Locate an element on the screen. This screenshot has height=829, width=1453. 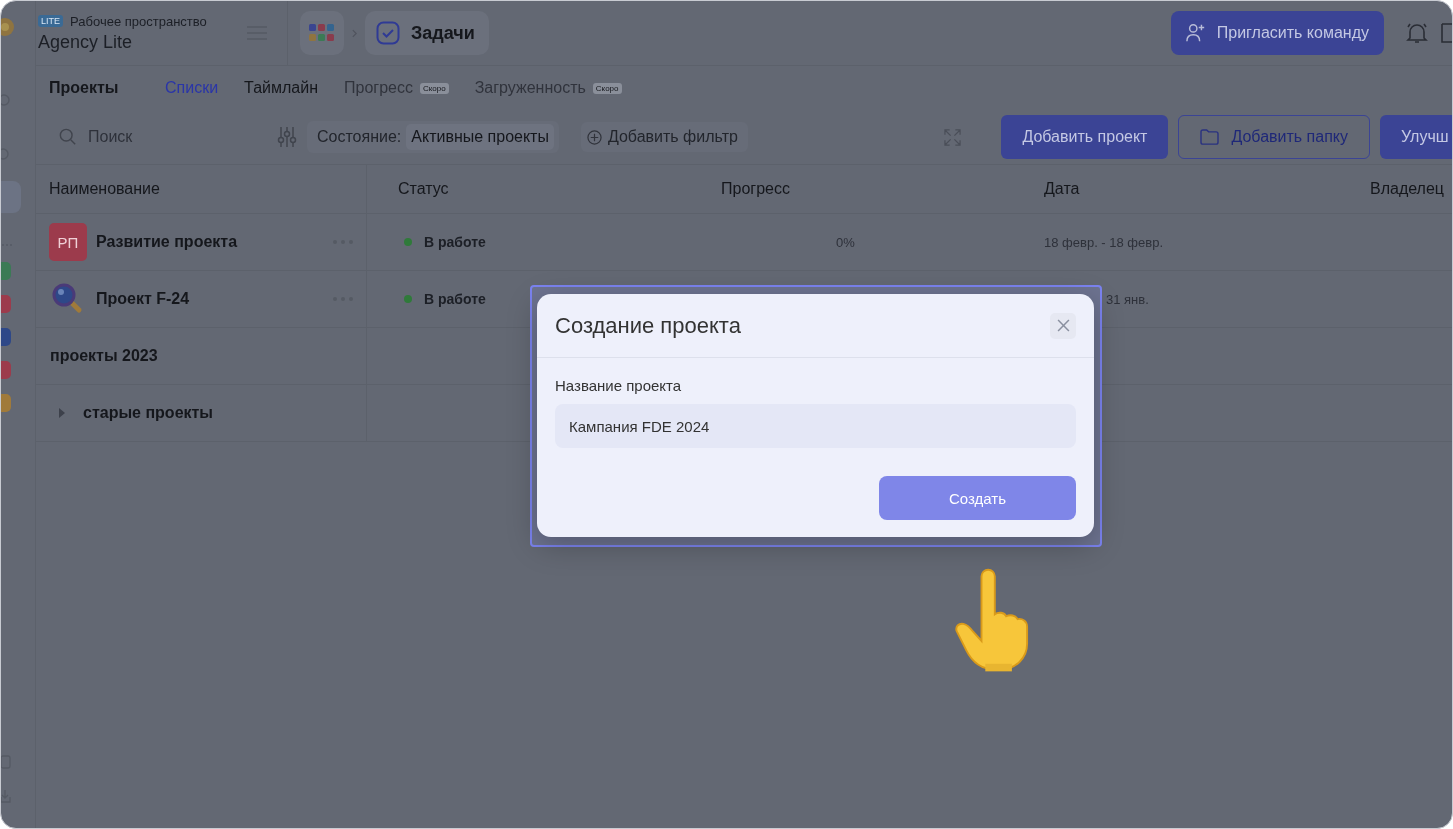
close-button is located at coordinates (1063, 325).